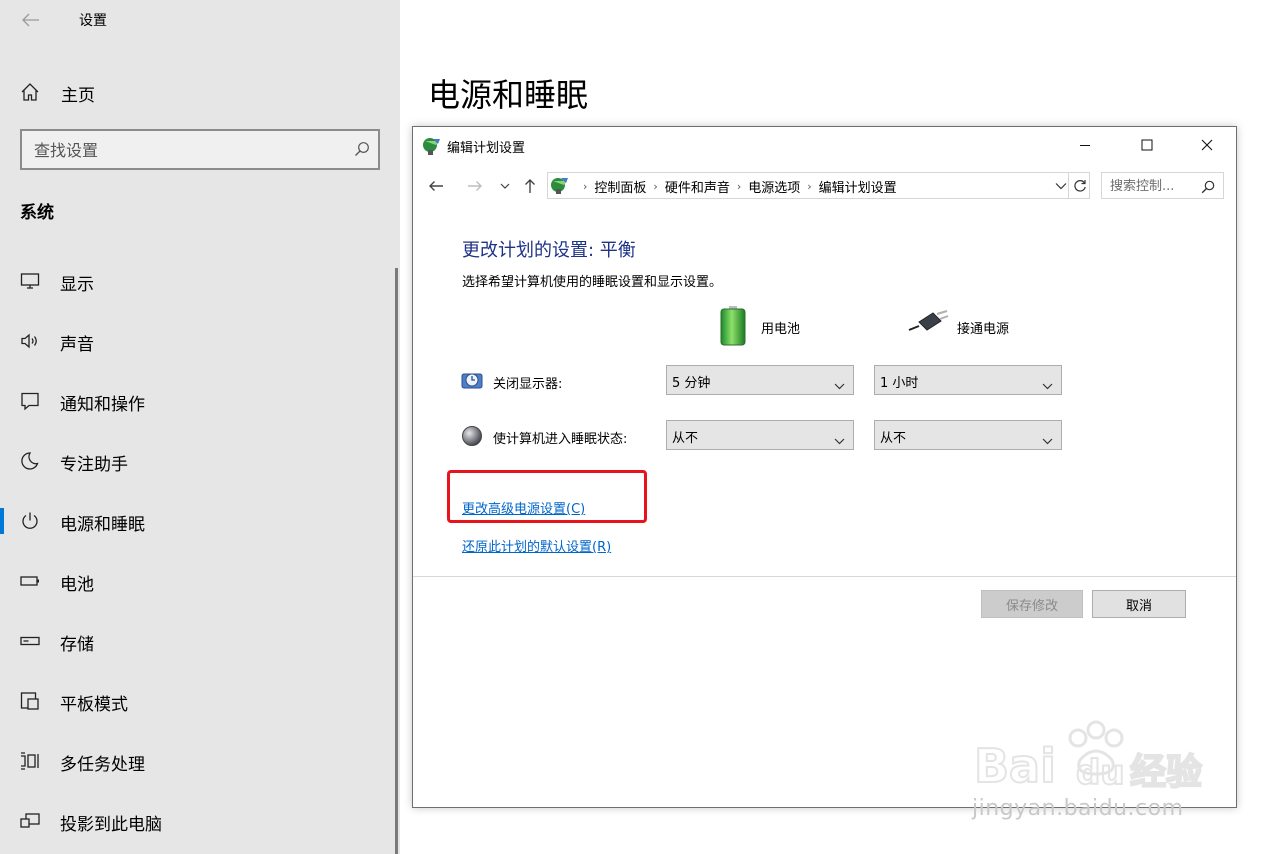  I want to click on plan-heading: 更改计划的设置: 平衡, so click(549, 250).